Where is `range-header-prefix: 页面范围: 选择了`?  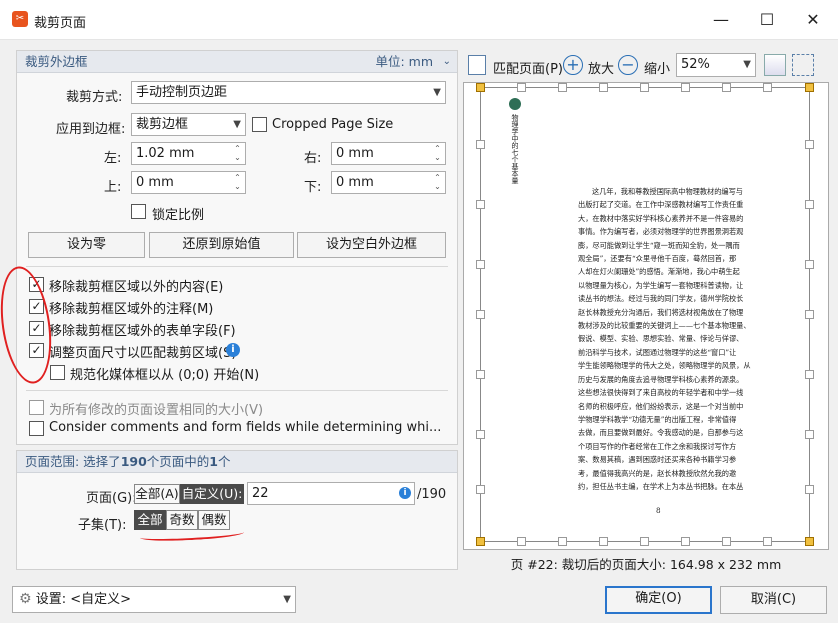
range-header-prefix: 页面范围: 选择了 is located at coordinates (73, 461).